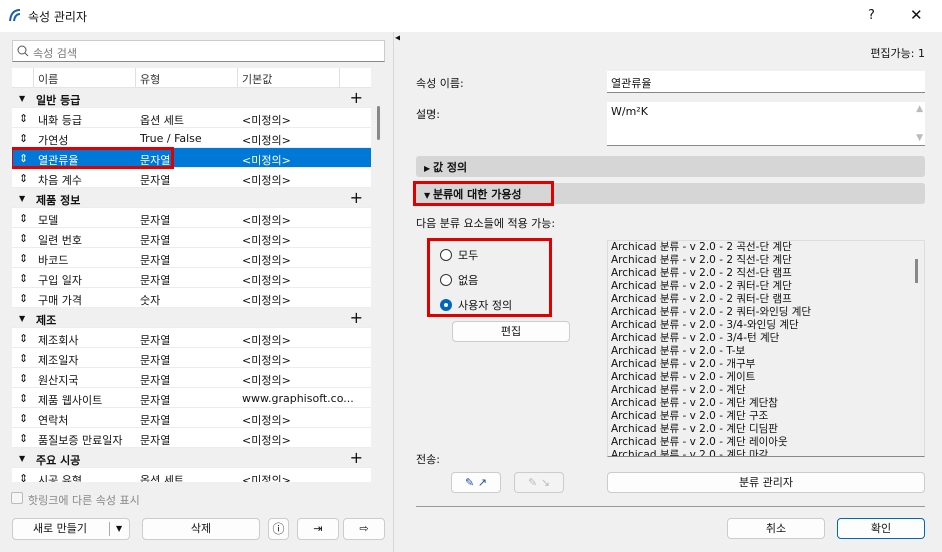  I want to click on table-row: ⇕ 구매 가격 숫자 <미정의>, so click(191, 298).